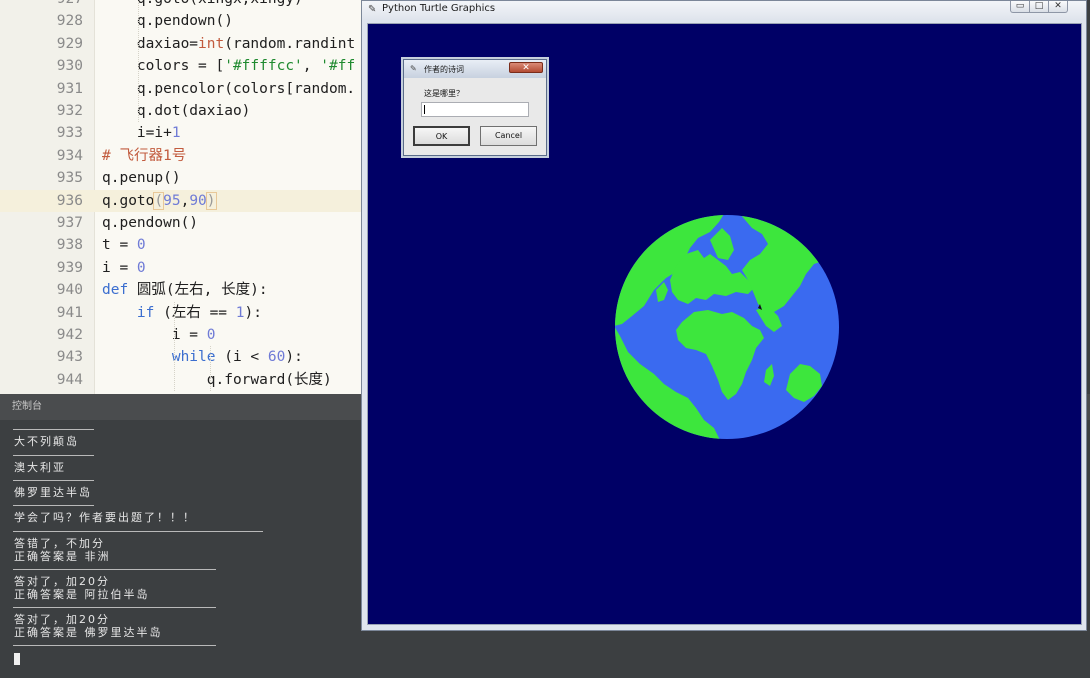 Image resolution: width=1090 pixels, height=678 pixels. I want to click on code-line: 930 colors = ['#ffffcc', '#ff, so click(181, 66).